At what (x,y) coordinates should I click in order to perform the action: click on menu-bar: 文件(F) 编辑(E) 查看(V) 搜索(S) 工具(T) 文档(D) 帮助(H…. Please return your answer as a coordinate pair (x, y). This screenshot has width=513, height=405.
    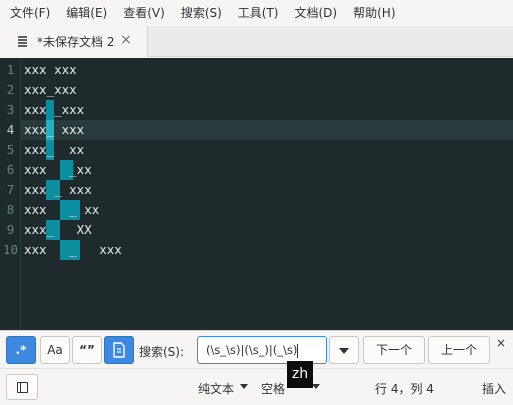
    Looking at the image, I should click on (256, 13).